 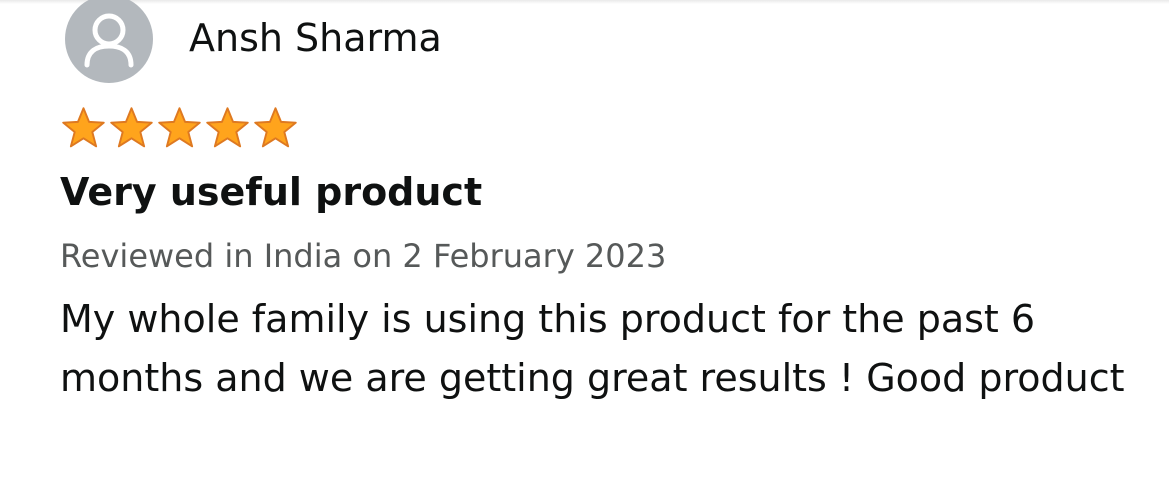 I want to click on star-rating, so click(x=179, y=128).